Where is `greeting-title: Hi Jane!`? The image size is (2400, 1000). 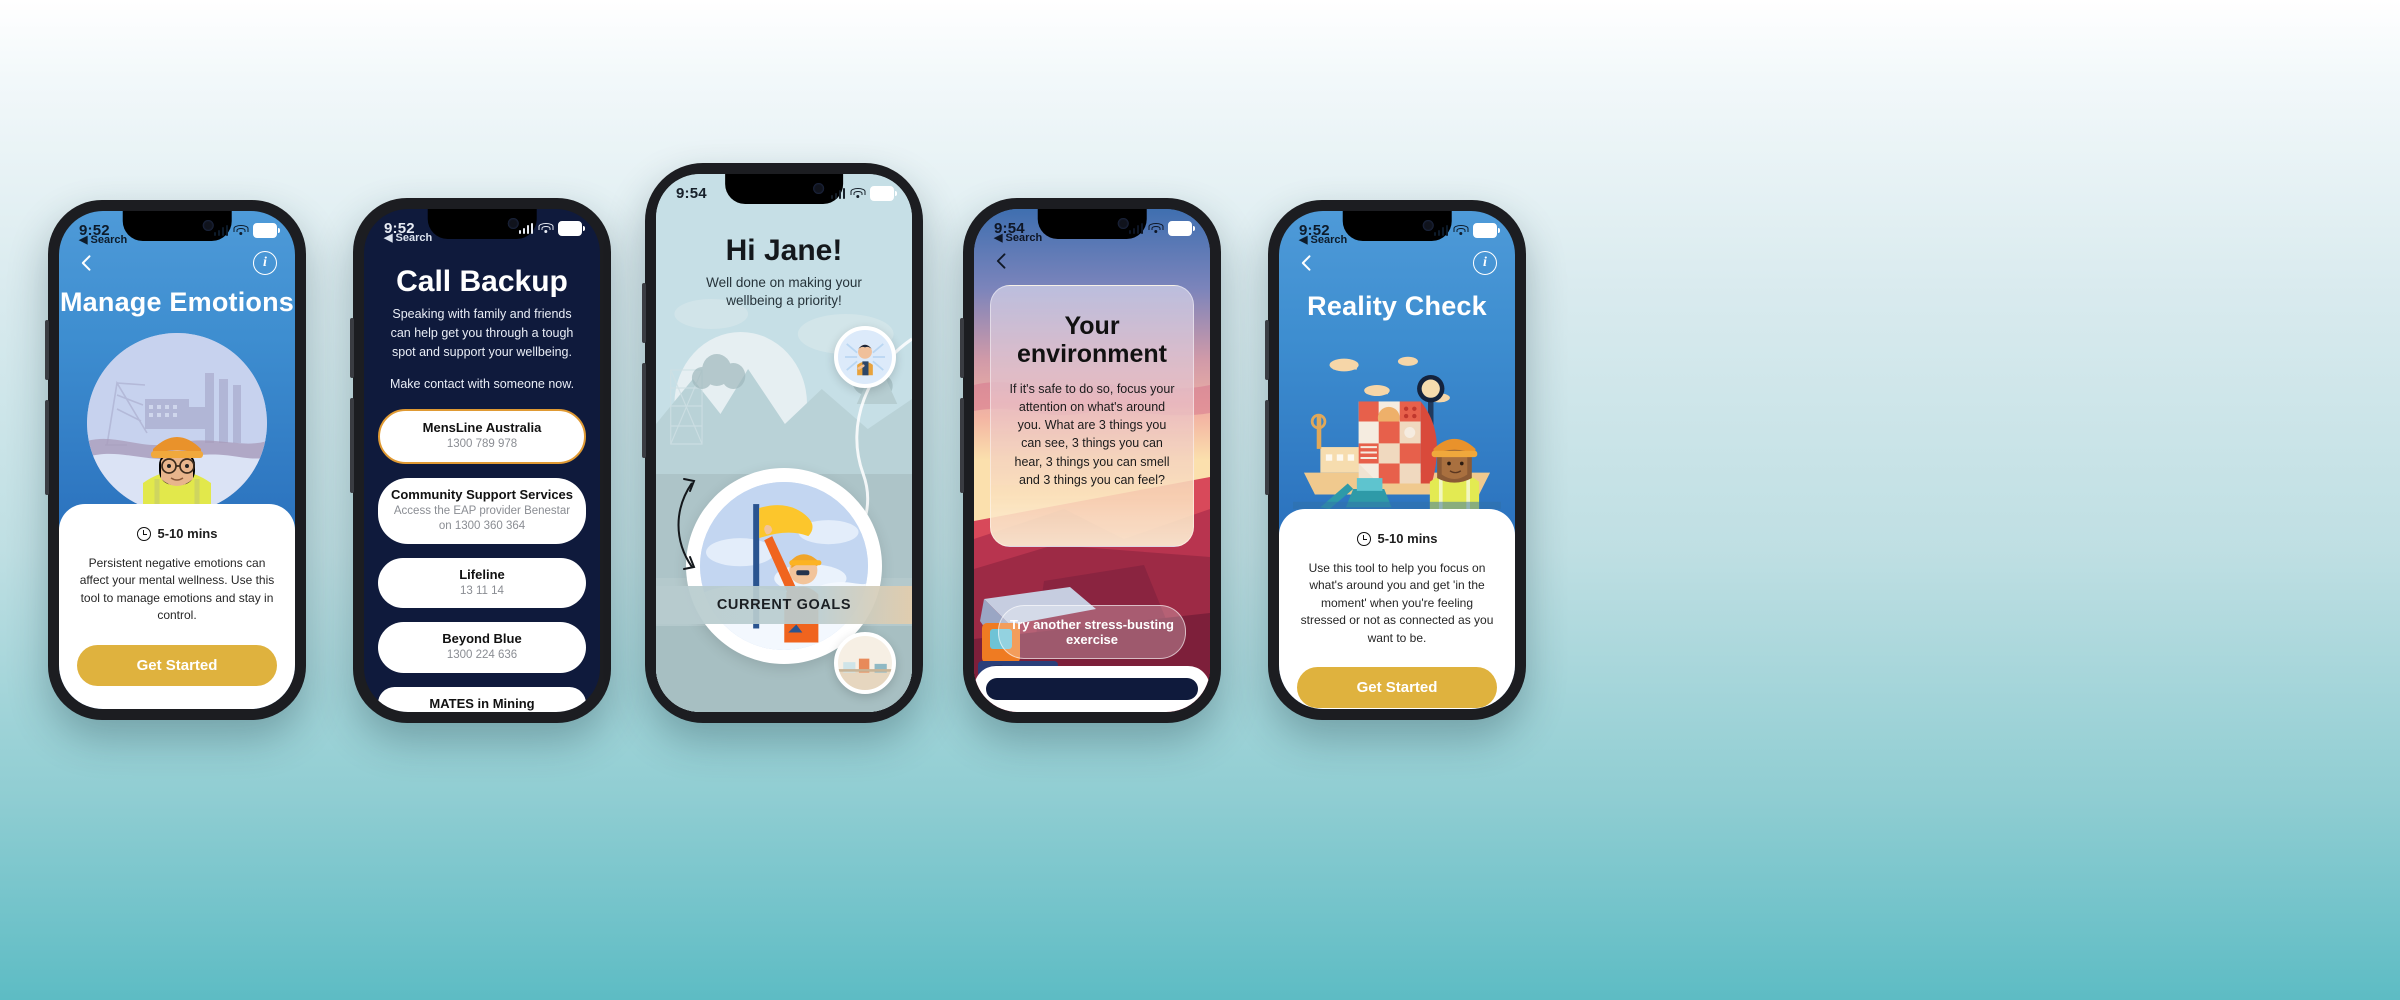 greeting-title: Hi Jane! is located at coordinates (784, 250).